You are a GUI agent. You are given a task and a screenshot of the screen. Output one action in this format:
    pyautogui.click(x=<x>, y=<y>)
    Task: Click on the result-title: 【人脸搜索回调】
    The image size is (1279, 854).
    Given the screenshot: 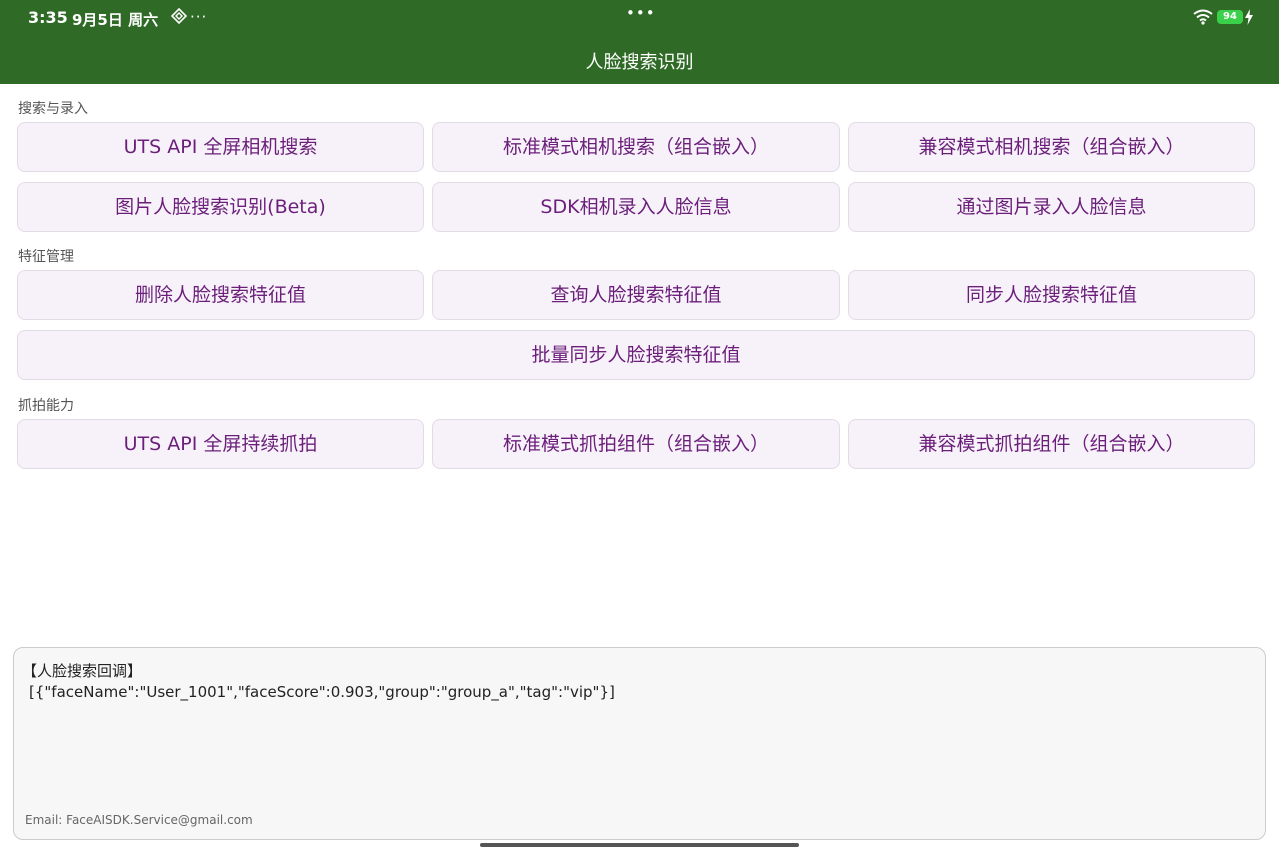 What is the action you would take?
    pyautogui.click(x=82, y=671)
    